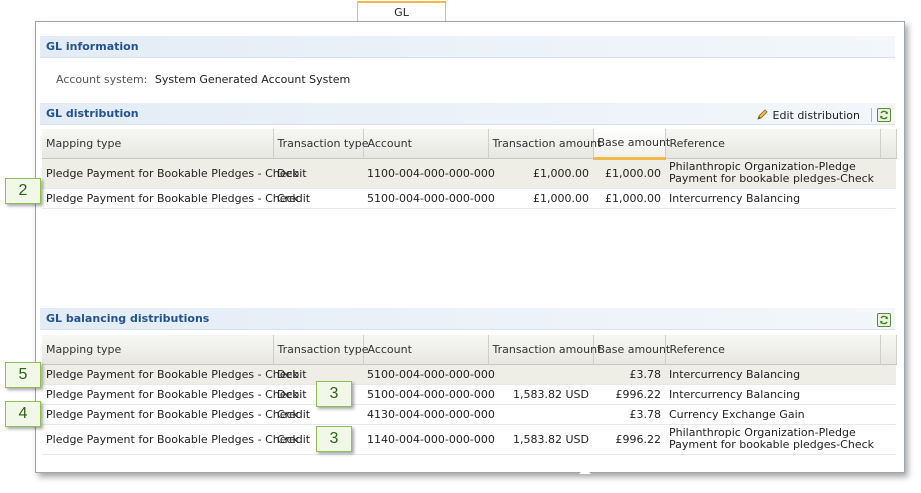 Image resolution: width=921 pixels, height=493 pixels. Describe the element at coordinates (467, 319) in the screenshot. I see `gl-balancing-header: GL balancing distributions` at that location.